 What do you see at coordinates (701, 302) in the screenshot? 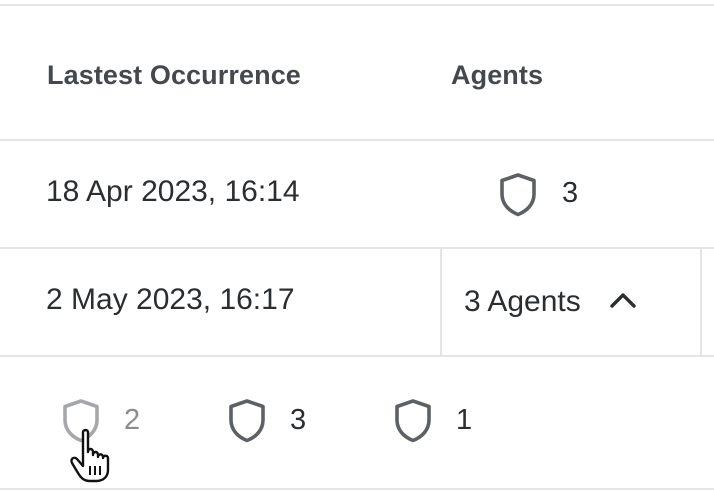
I see `agents-cell-right-border` at bounding box center [701, 302].